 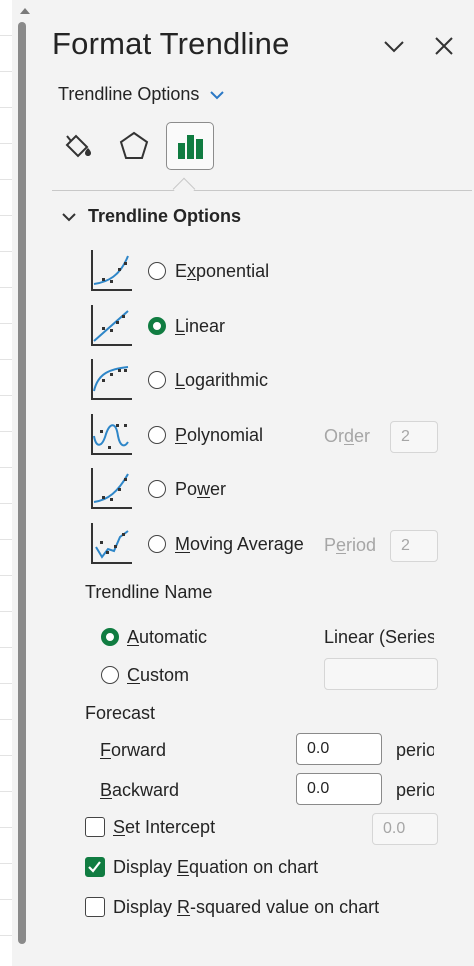 I want to click on period-label: Period, so click(x=350, y=545).